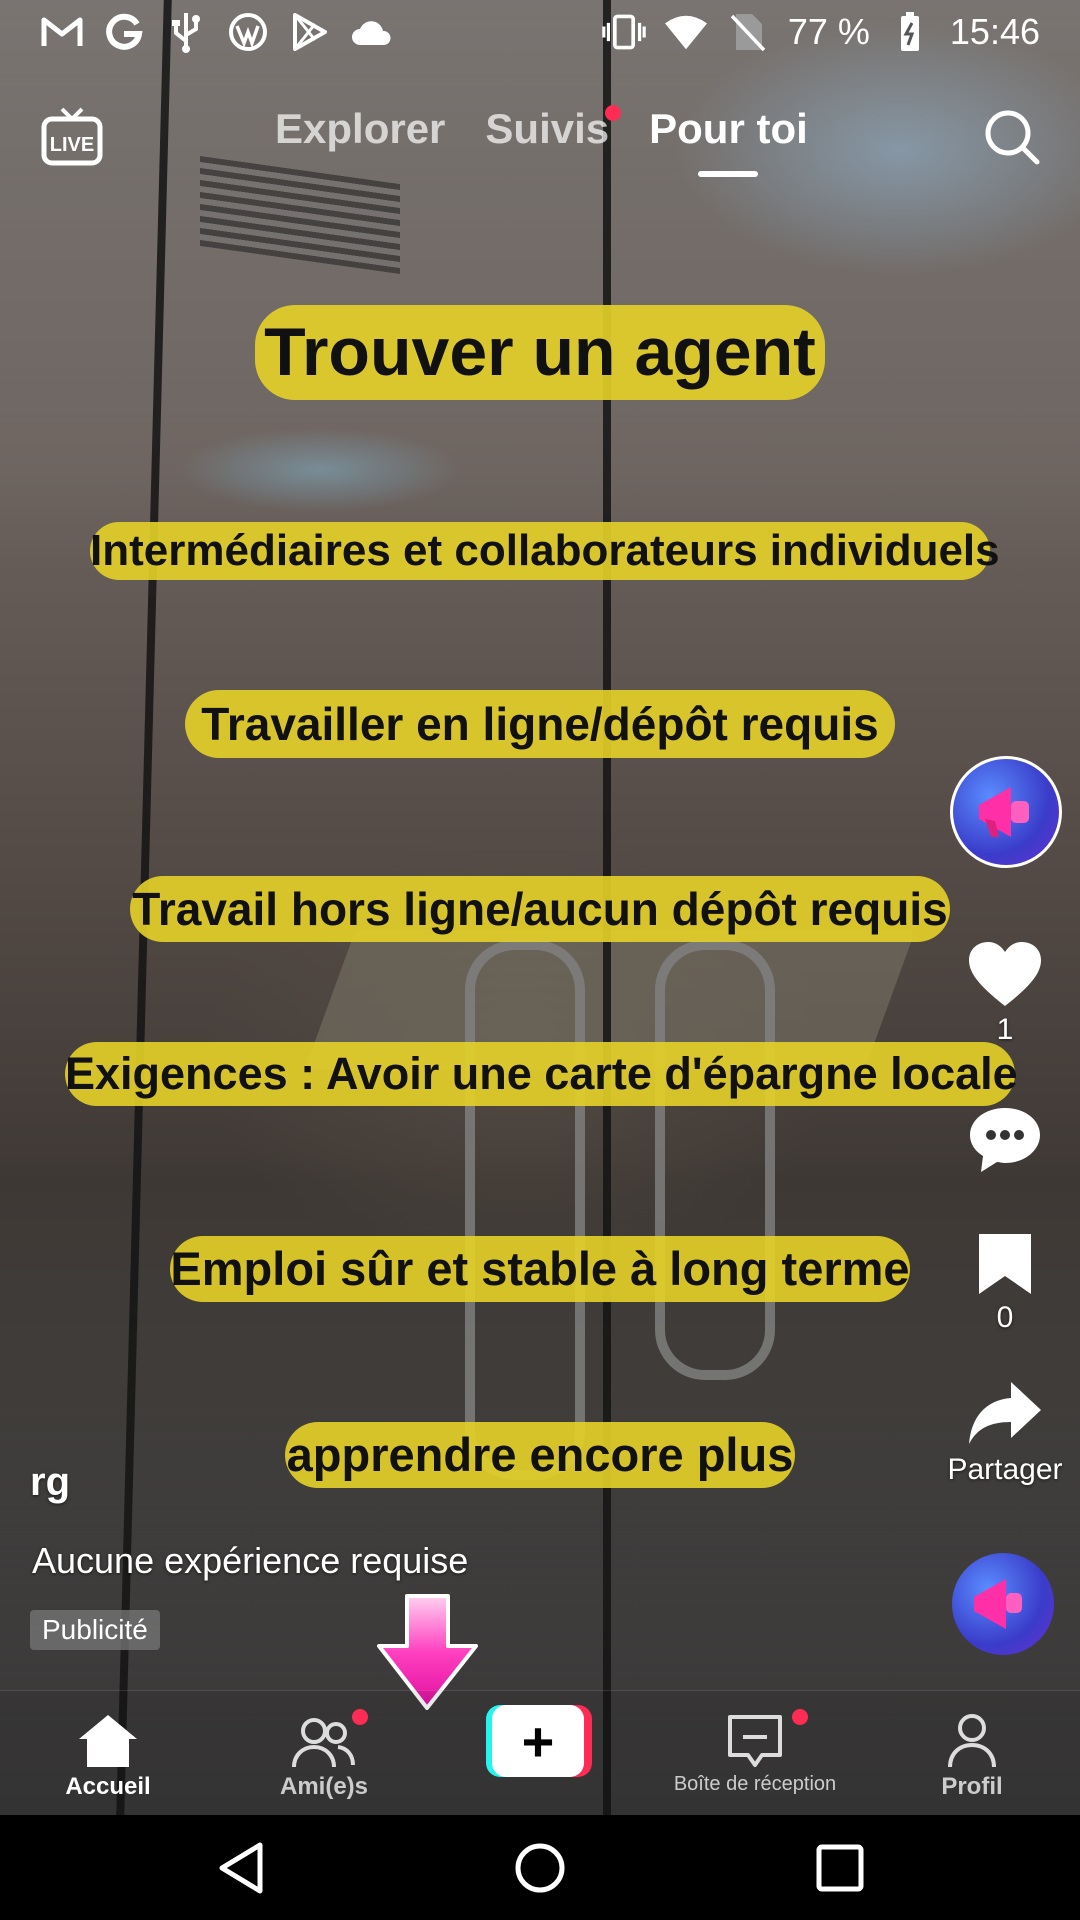  Describe the element at coordinates (624, 32) in the screenshot. I see `vibrate-icon` at that location.